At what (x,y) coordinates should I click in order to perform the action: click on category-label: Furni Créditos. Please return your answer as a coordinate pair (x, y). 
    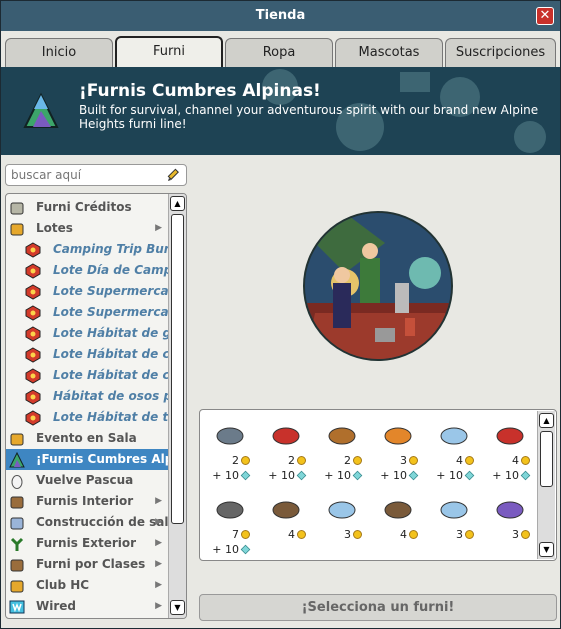
    Looking at the image, I should click on (84, 207).